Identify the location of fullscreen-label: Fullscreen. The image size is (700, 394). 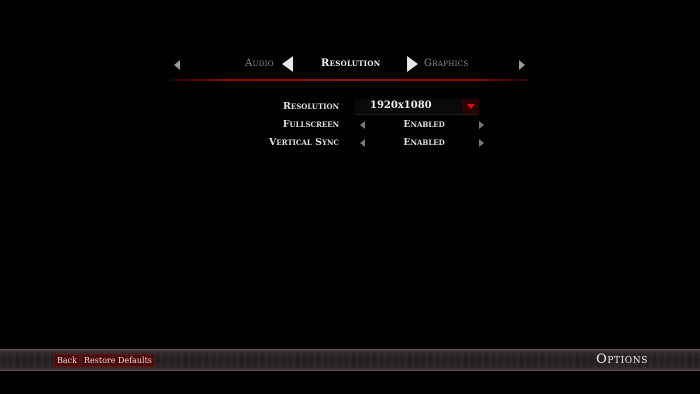
(310, 124).